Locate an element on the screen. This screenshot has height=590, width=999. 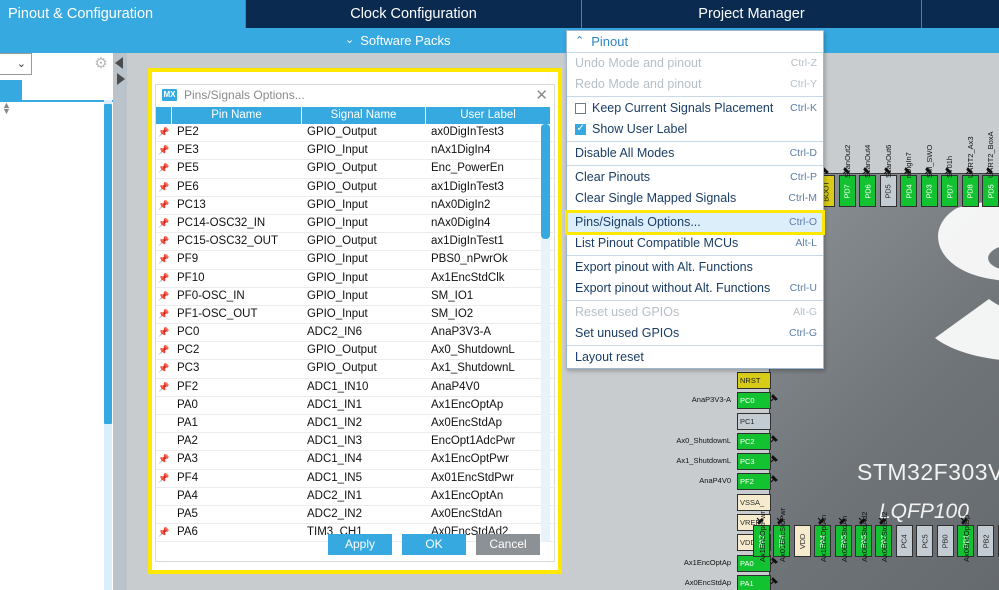
menu-item-clear-single-mapped-signals: Clear Single Mapped Signals Ctrl-M is located at coordinates (695, 198).